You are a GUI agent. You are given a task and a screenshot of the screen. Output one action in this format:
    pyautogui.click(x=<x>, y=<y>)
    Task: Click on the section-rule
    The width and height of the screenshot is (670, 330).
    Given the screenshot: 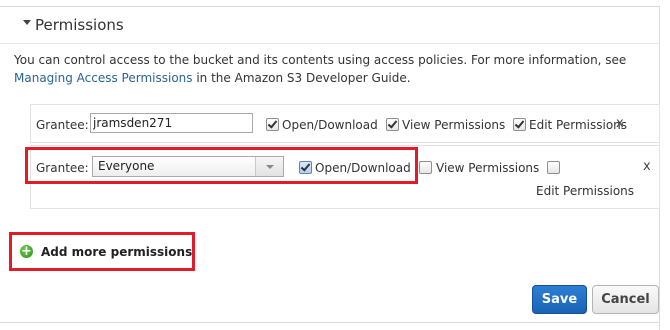 What is the action you would take?
    pyautogui.click(x=330, y=43)
    